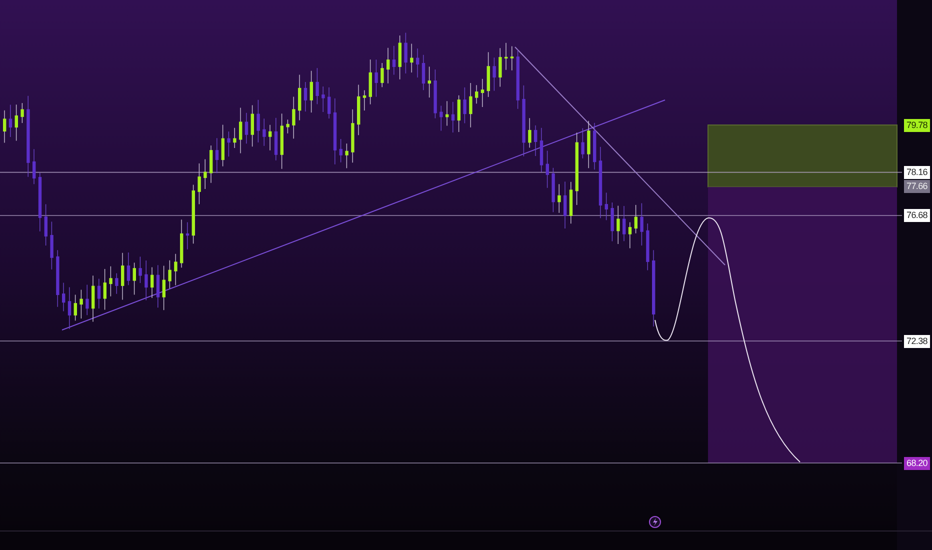 The image size is (932, 550). What do you see at coordinates (917, 172) in the screenshot?
I see `price-tag: 78.16` at bounding box center [917, 172].